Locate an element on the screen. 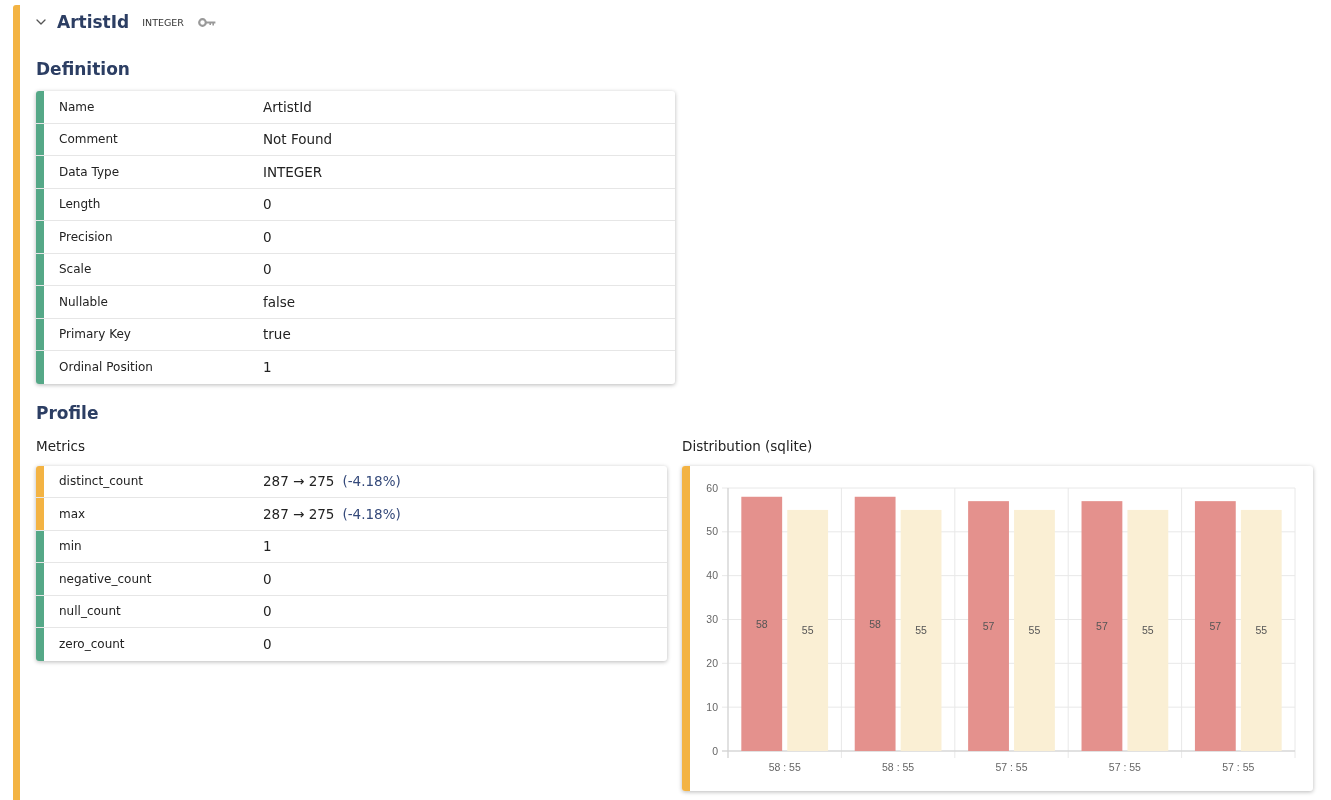 The image size is (1331, 800). metric-name: distinct_count is located at coordinates (100, 481).